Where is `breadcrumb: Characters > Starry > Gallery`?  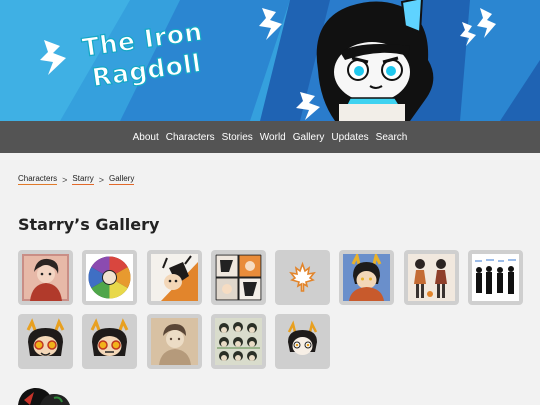
breadcrumb: Characters > Starry > Gallery is located at coordinates (76, 179).